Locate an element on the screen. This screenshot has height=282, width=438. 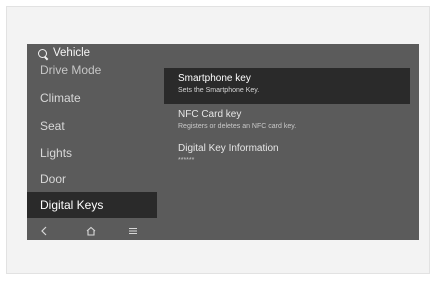
menu-item-subtitle: ****** is located at coordinates (186, 160).